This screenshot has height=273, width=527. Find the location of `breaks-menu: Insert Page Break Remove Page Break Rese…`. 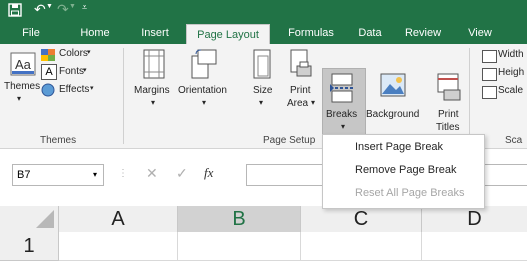

breaks-menu: Insert Page Break Remove Page Break Rese… is located at coordinates (403, 171).